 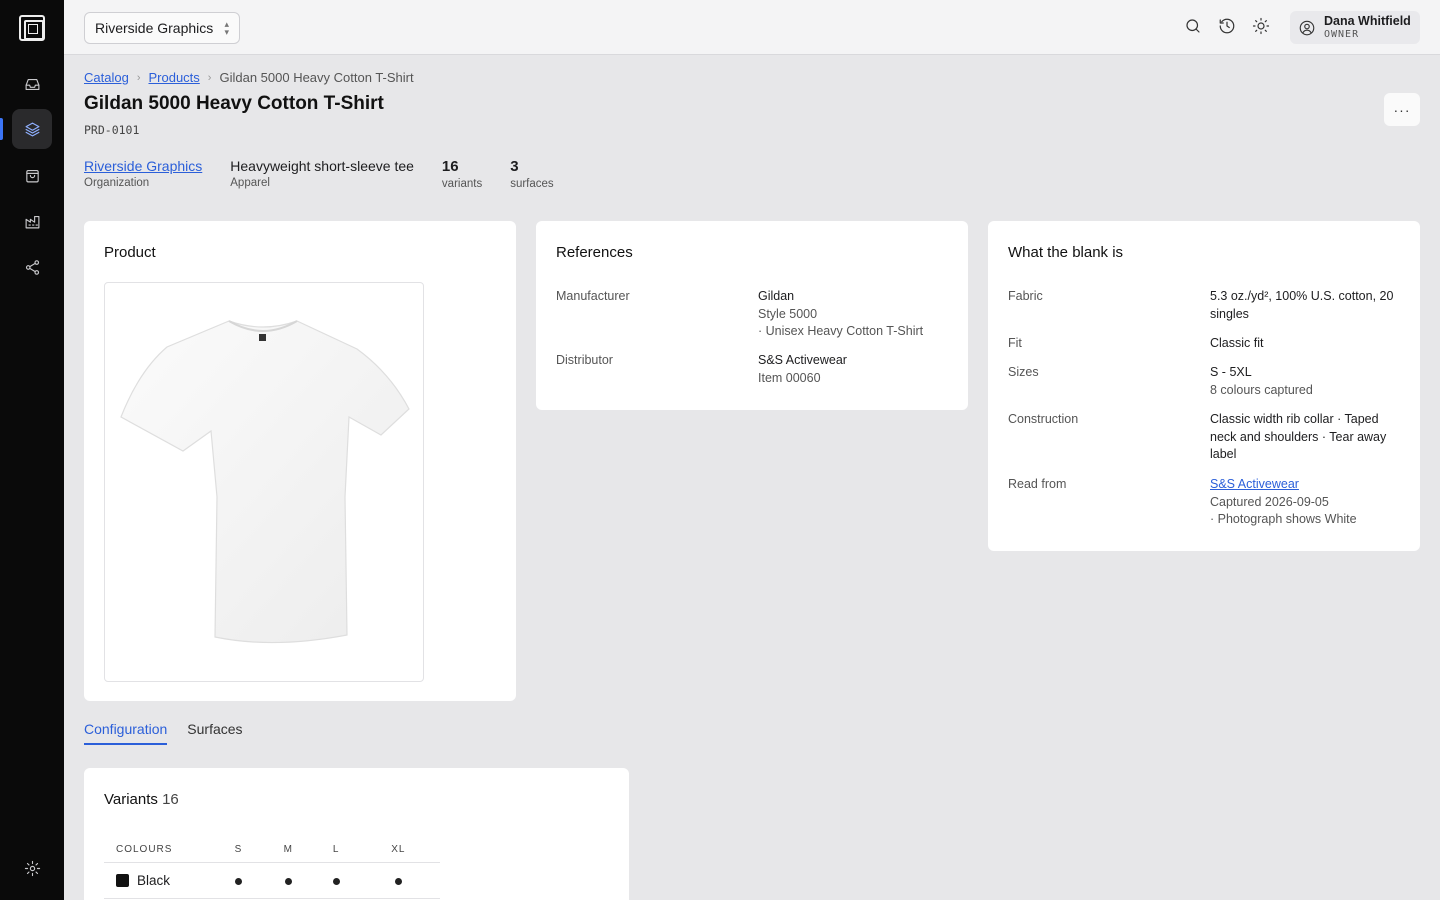 What do you see at coordinates (1261, 26) in the screenshot?
I see `theme-sun-icon` at bounding box center [1261, 26].